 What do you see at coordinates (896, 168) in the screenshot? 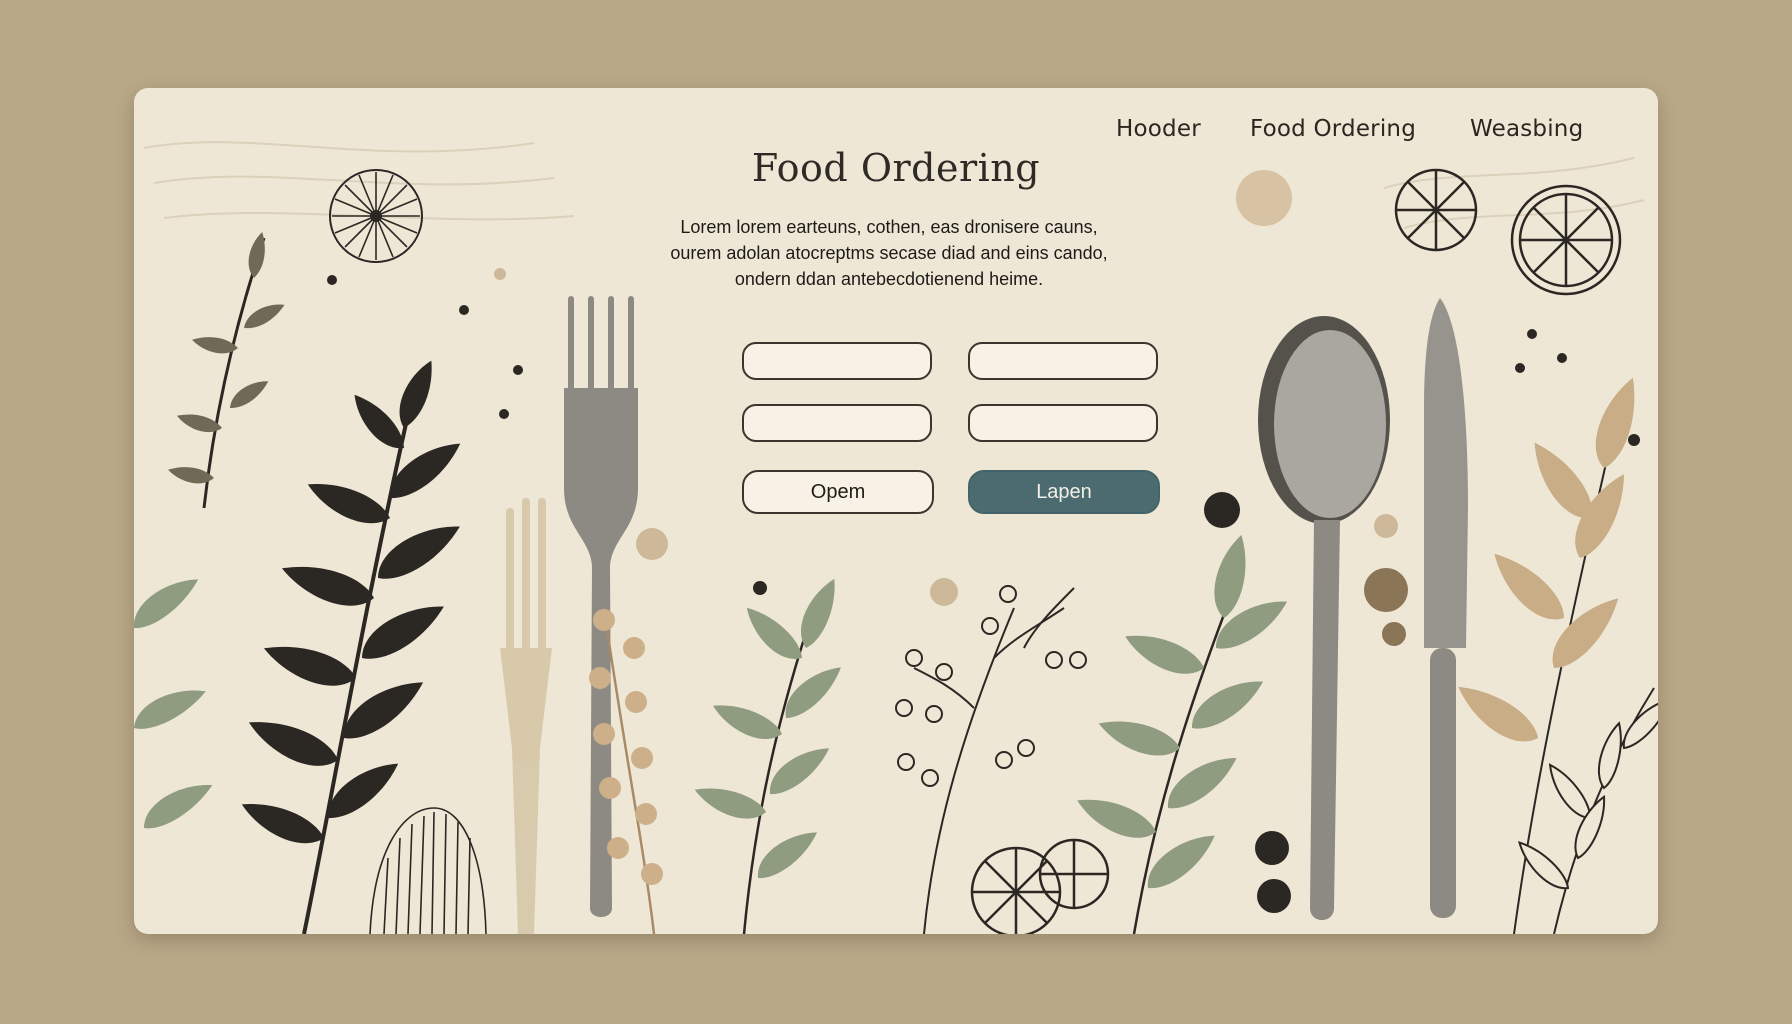
I see `page-title: Food Ordering` at bounding box center [896, 168].